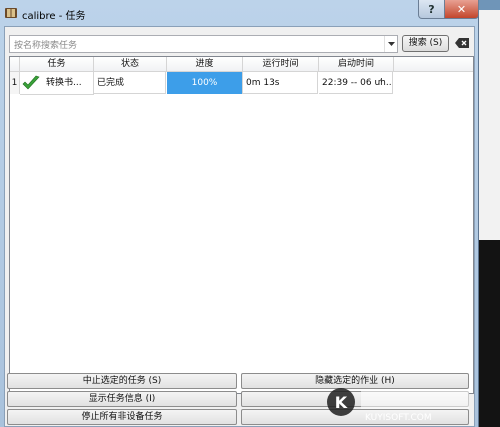  Describe the element at coordinates (239, 13) in the screenshot. I see `title-bar: calibre - 任务 ? ✕` at that location.